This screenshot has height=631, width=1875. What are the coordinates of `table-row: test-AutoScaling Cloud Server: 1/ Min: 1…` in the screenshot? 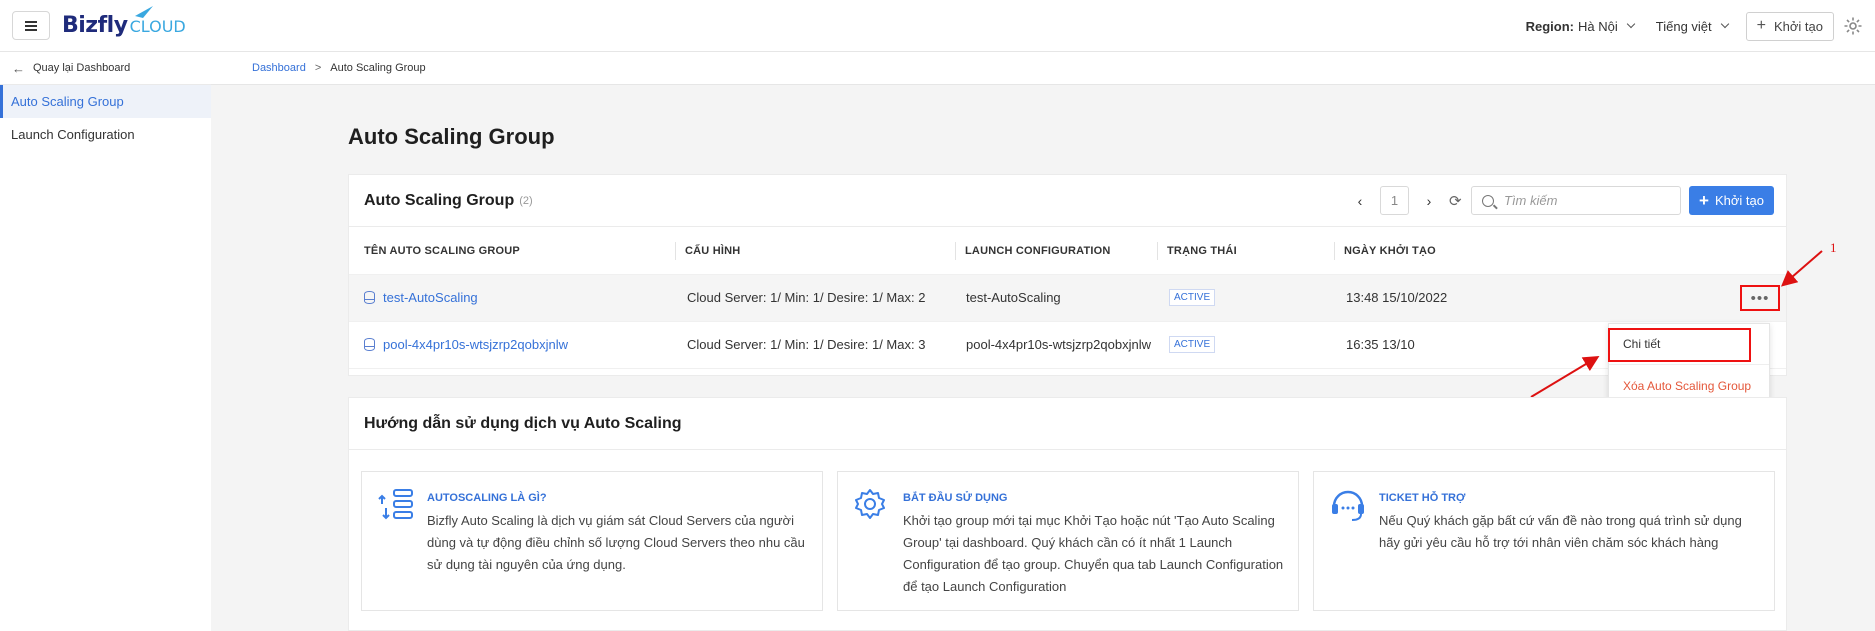 It's located at (1067, 298).